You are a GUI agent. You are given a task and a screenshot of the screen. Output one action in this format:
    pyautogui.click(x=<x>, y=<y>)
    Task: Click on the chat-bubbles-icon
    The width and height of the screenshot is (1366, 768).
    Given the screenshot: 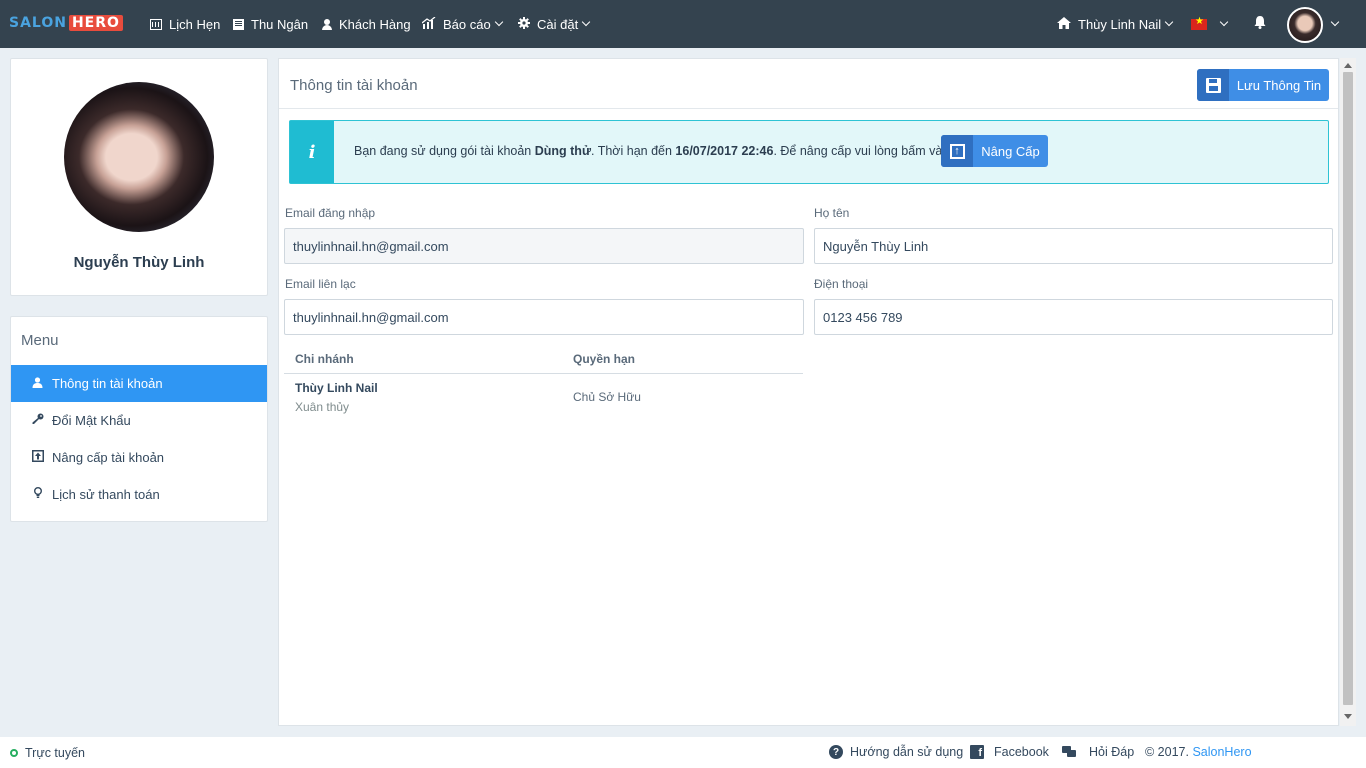 What is the action you would take?
    pyautogui.click(x=1069, y=752)
    